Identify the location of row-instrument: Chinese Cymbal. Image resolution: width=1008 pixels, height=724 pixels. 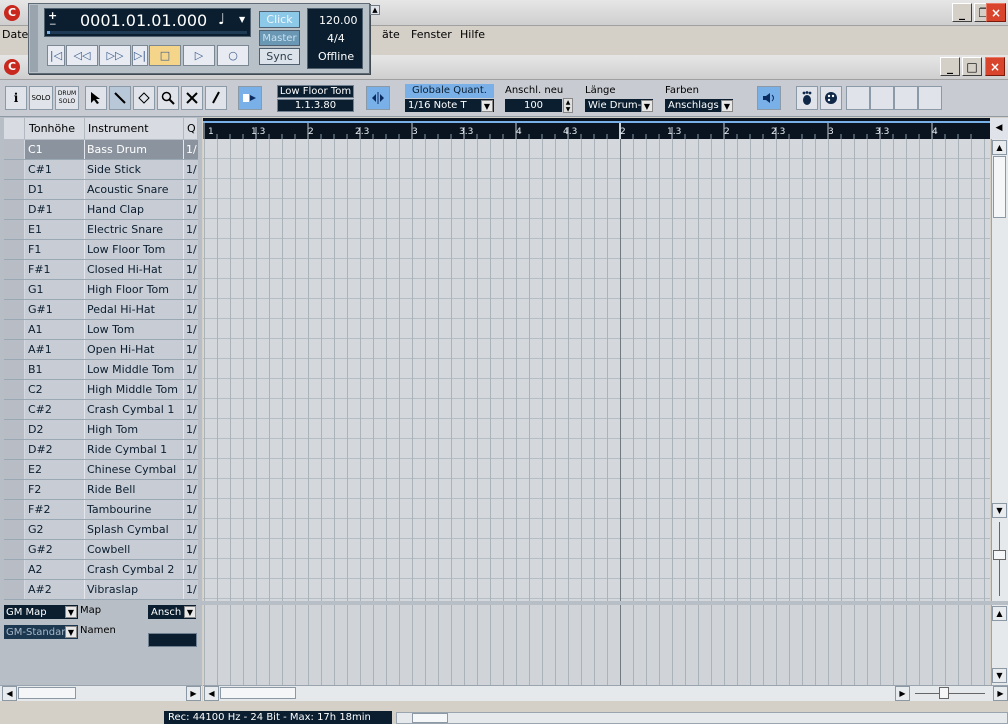
(134, 469).